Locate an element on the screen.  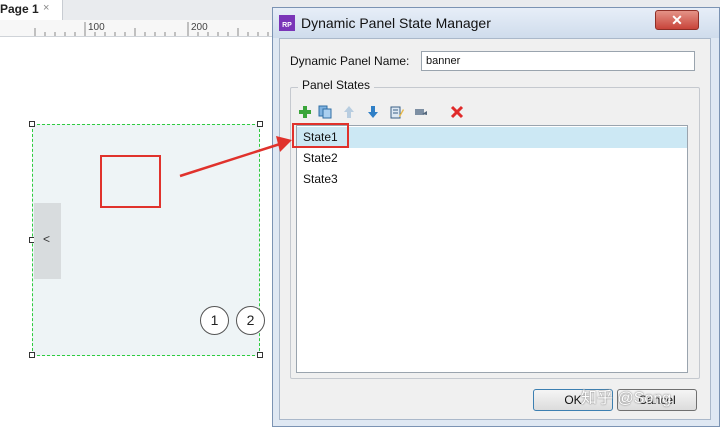
add-icon is located at coordinates (305, 112).